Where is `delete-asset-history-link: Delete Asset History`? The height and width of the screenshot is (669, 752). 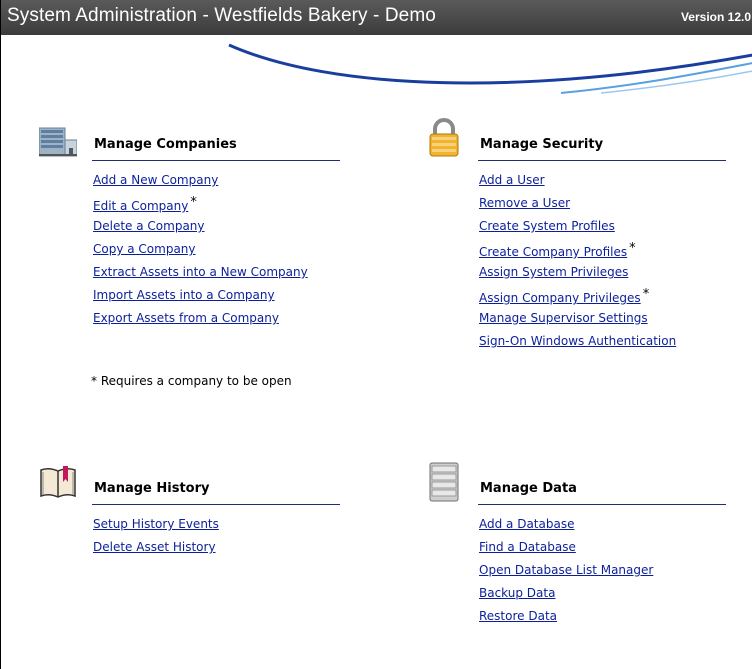
delete-asset-history-link: Delete Asset History is located at coordinates (154, 547).